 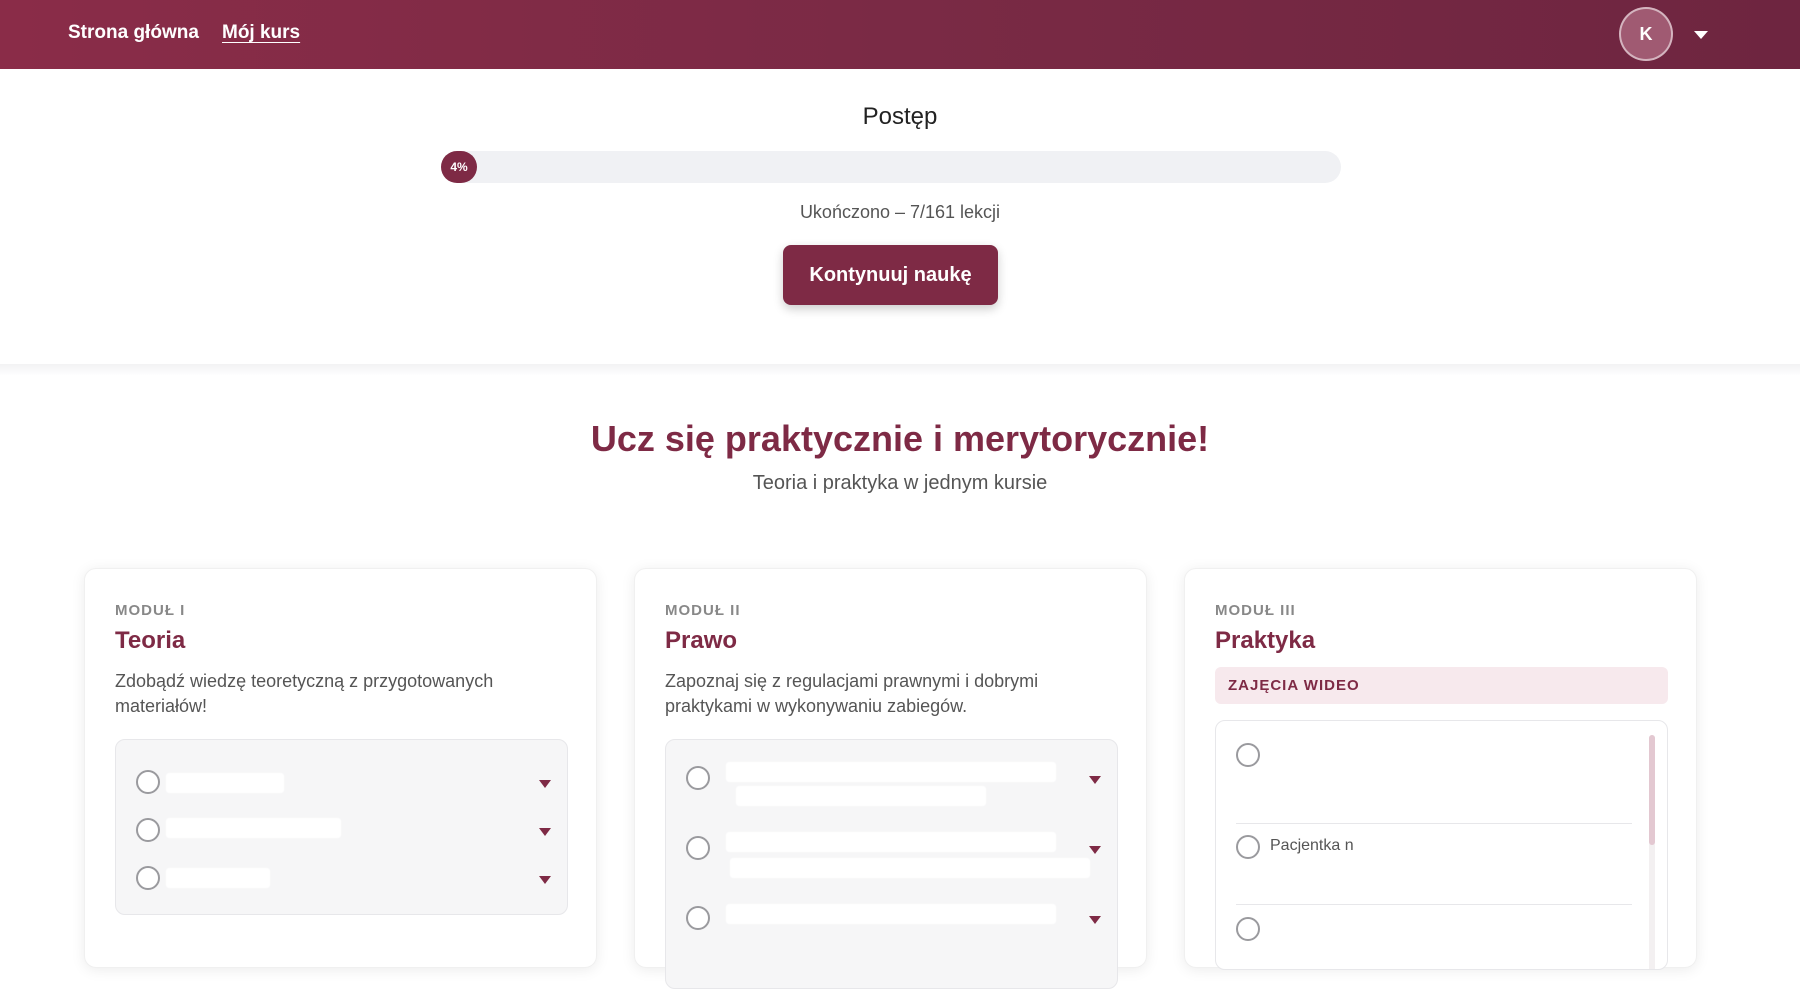 I want to click on progress-bar: 4%, so click(x=891, y=167).